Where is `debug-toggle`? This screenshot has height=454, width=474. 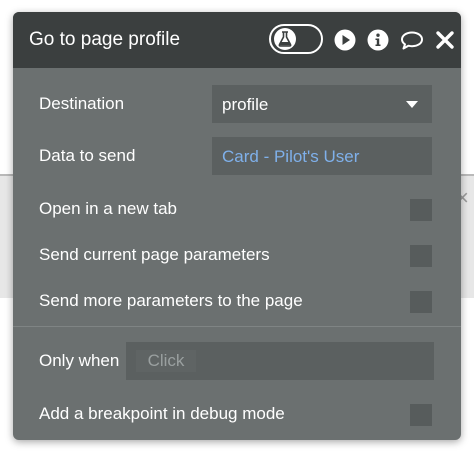
debug-toggle is located at coordinates (296, 39).